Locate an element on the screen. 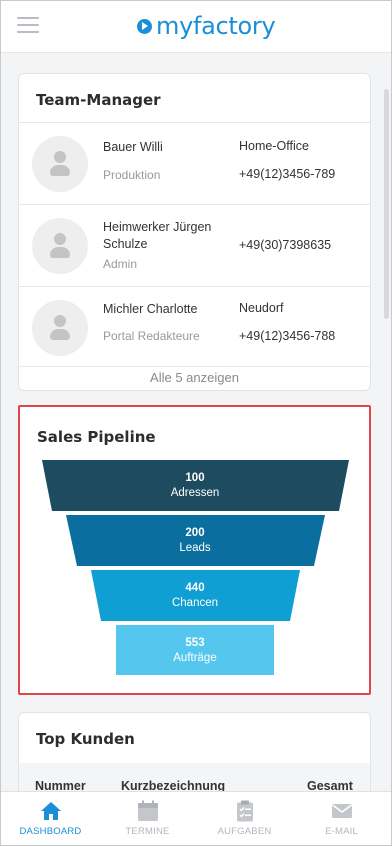 This screenshot has width=392, height=846. nav-item-email: E-MAIL is located at coordinates (341, 818).